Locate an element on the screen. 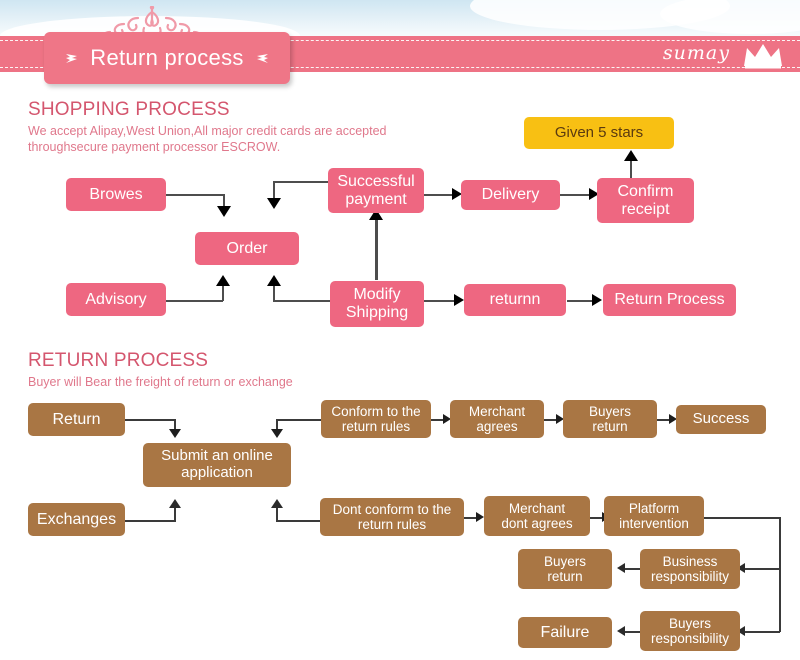 The height and width of the screenshot is (660, 800). page-header: Return process sumay is located at coordinates (400, 46).